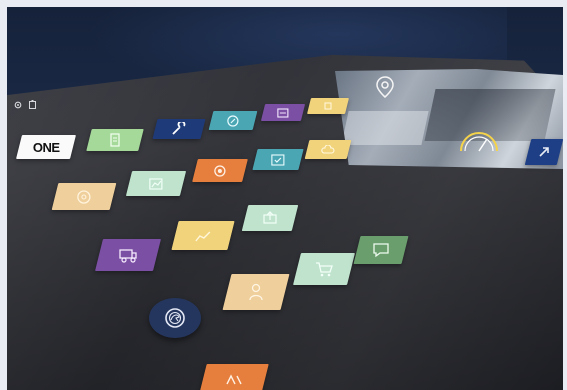  I want to click on arrow-icon, so click(544, 152).